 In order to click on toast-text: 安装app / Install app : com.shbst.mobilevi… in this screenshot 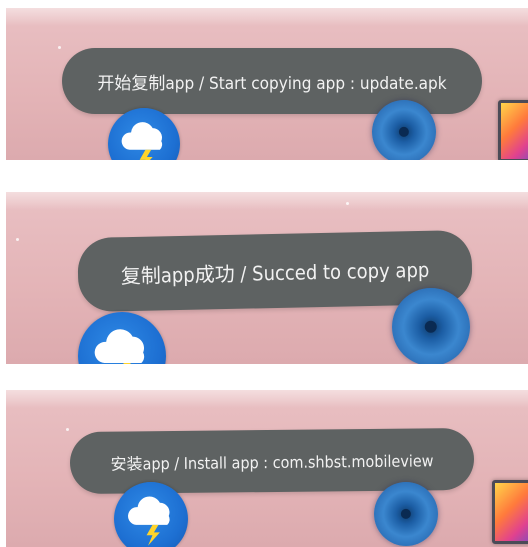, I will do `click(272, 462)`.